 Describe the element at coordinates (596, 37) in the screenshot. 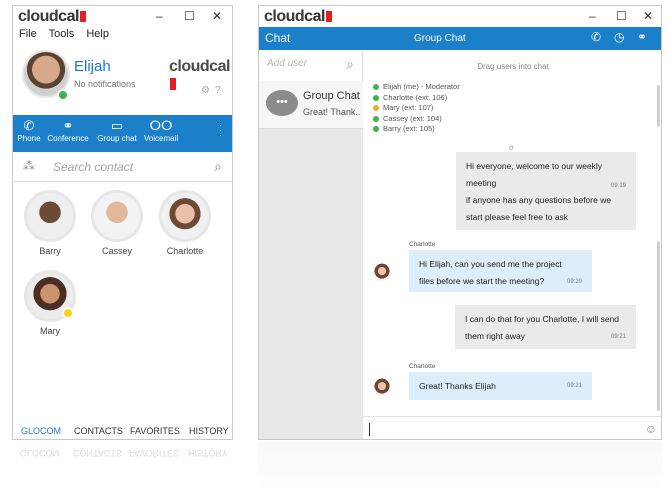

I see `call-icon: ✆` at that location.